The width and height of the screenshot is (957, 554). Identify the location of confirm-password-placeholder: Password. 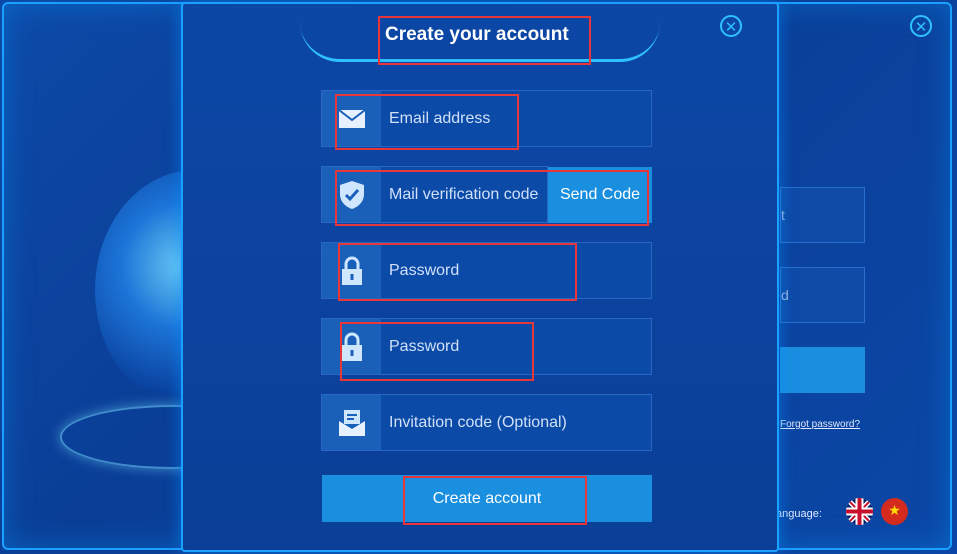
(424, 346).